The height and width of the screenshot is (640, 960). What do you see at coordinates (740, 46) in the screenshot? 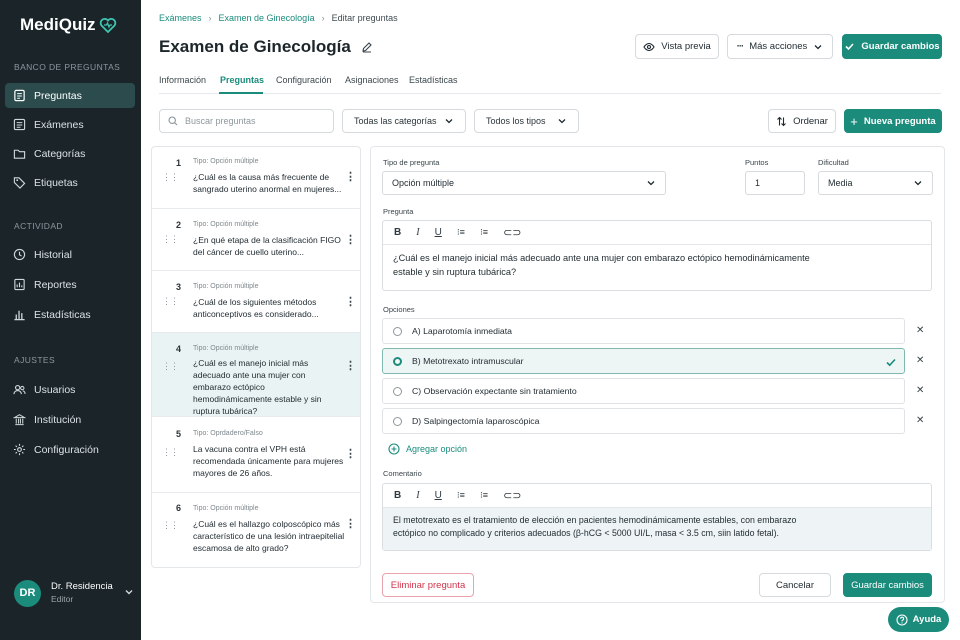
I see `ellipsis-icon: ···` at bounding box center [740, 46].